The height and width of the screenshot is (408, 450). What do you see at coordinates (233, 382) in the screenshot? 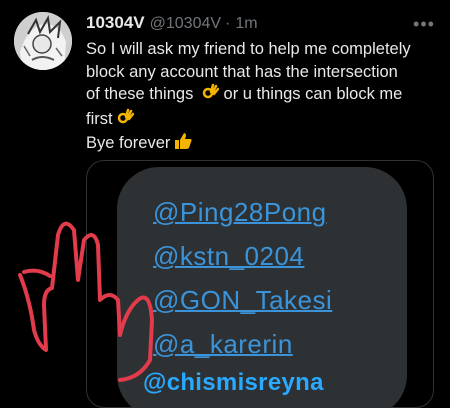
I see `watermark-caption: @chismisreyna` at bounding box center [233, 382].